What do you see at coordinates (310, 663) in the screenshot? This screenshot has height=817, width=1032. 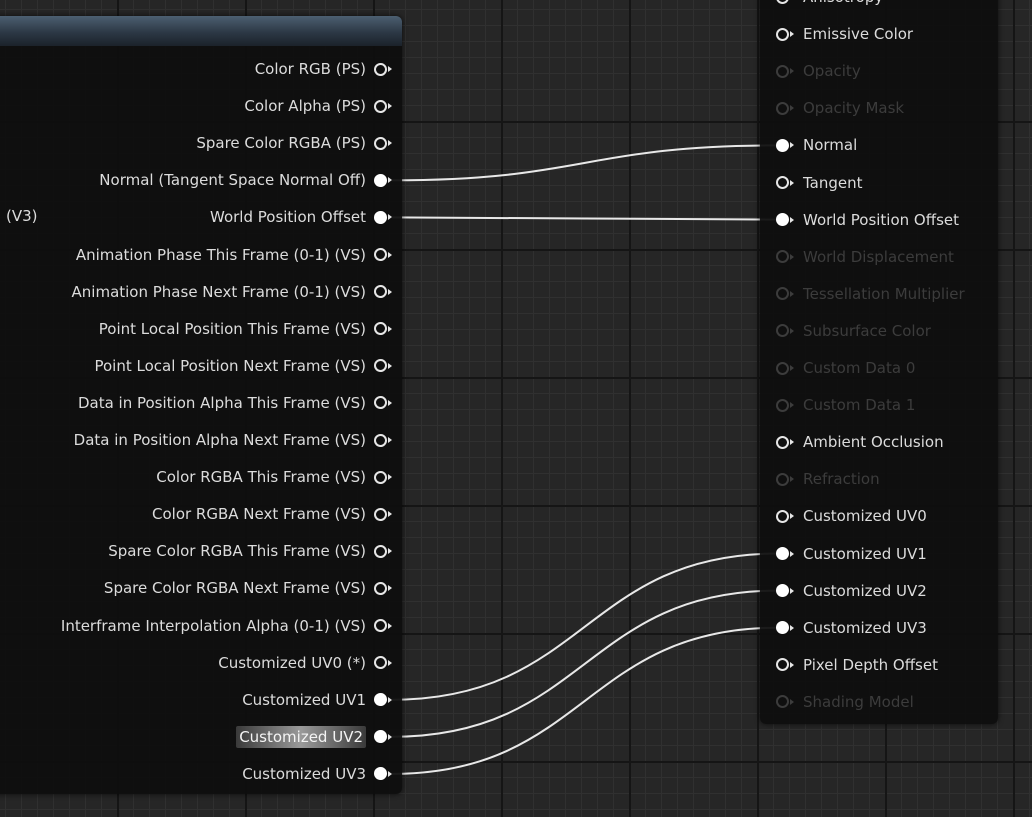 I see `output-pin-customized-uv0: Customized UV0 (*)` at bounding box center [310, 663].